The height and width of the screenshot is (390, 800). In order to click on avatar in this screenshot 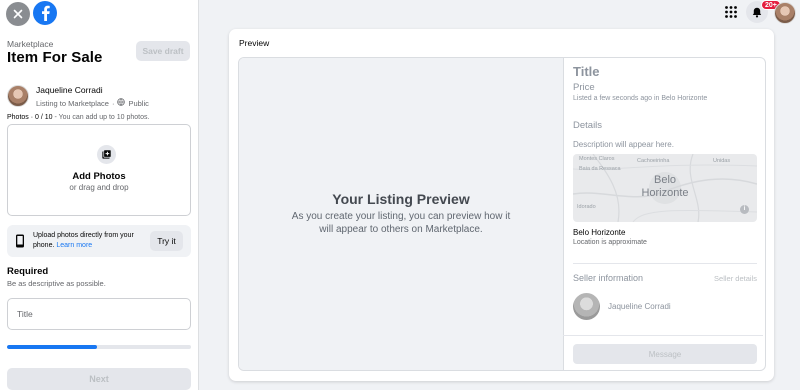, I will do `click(18, 96)`.